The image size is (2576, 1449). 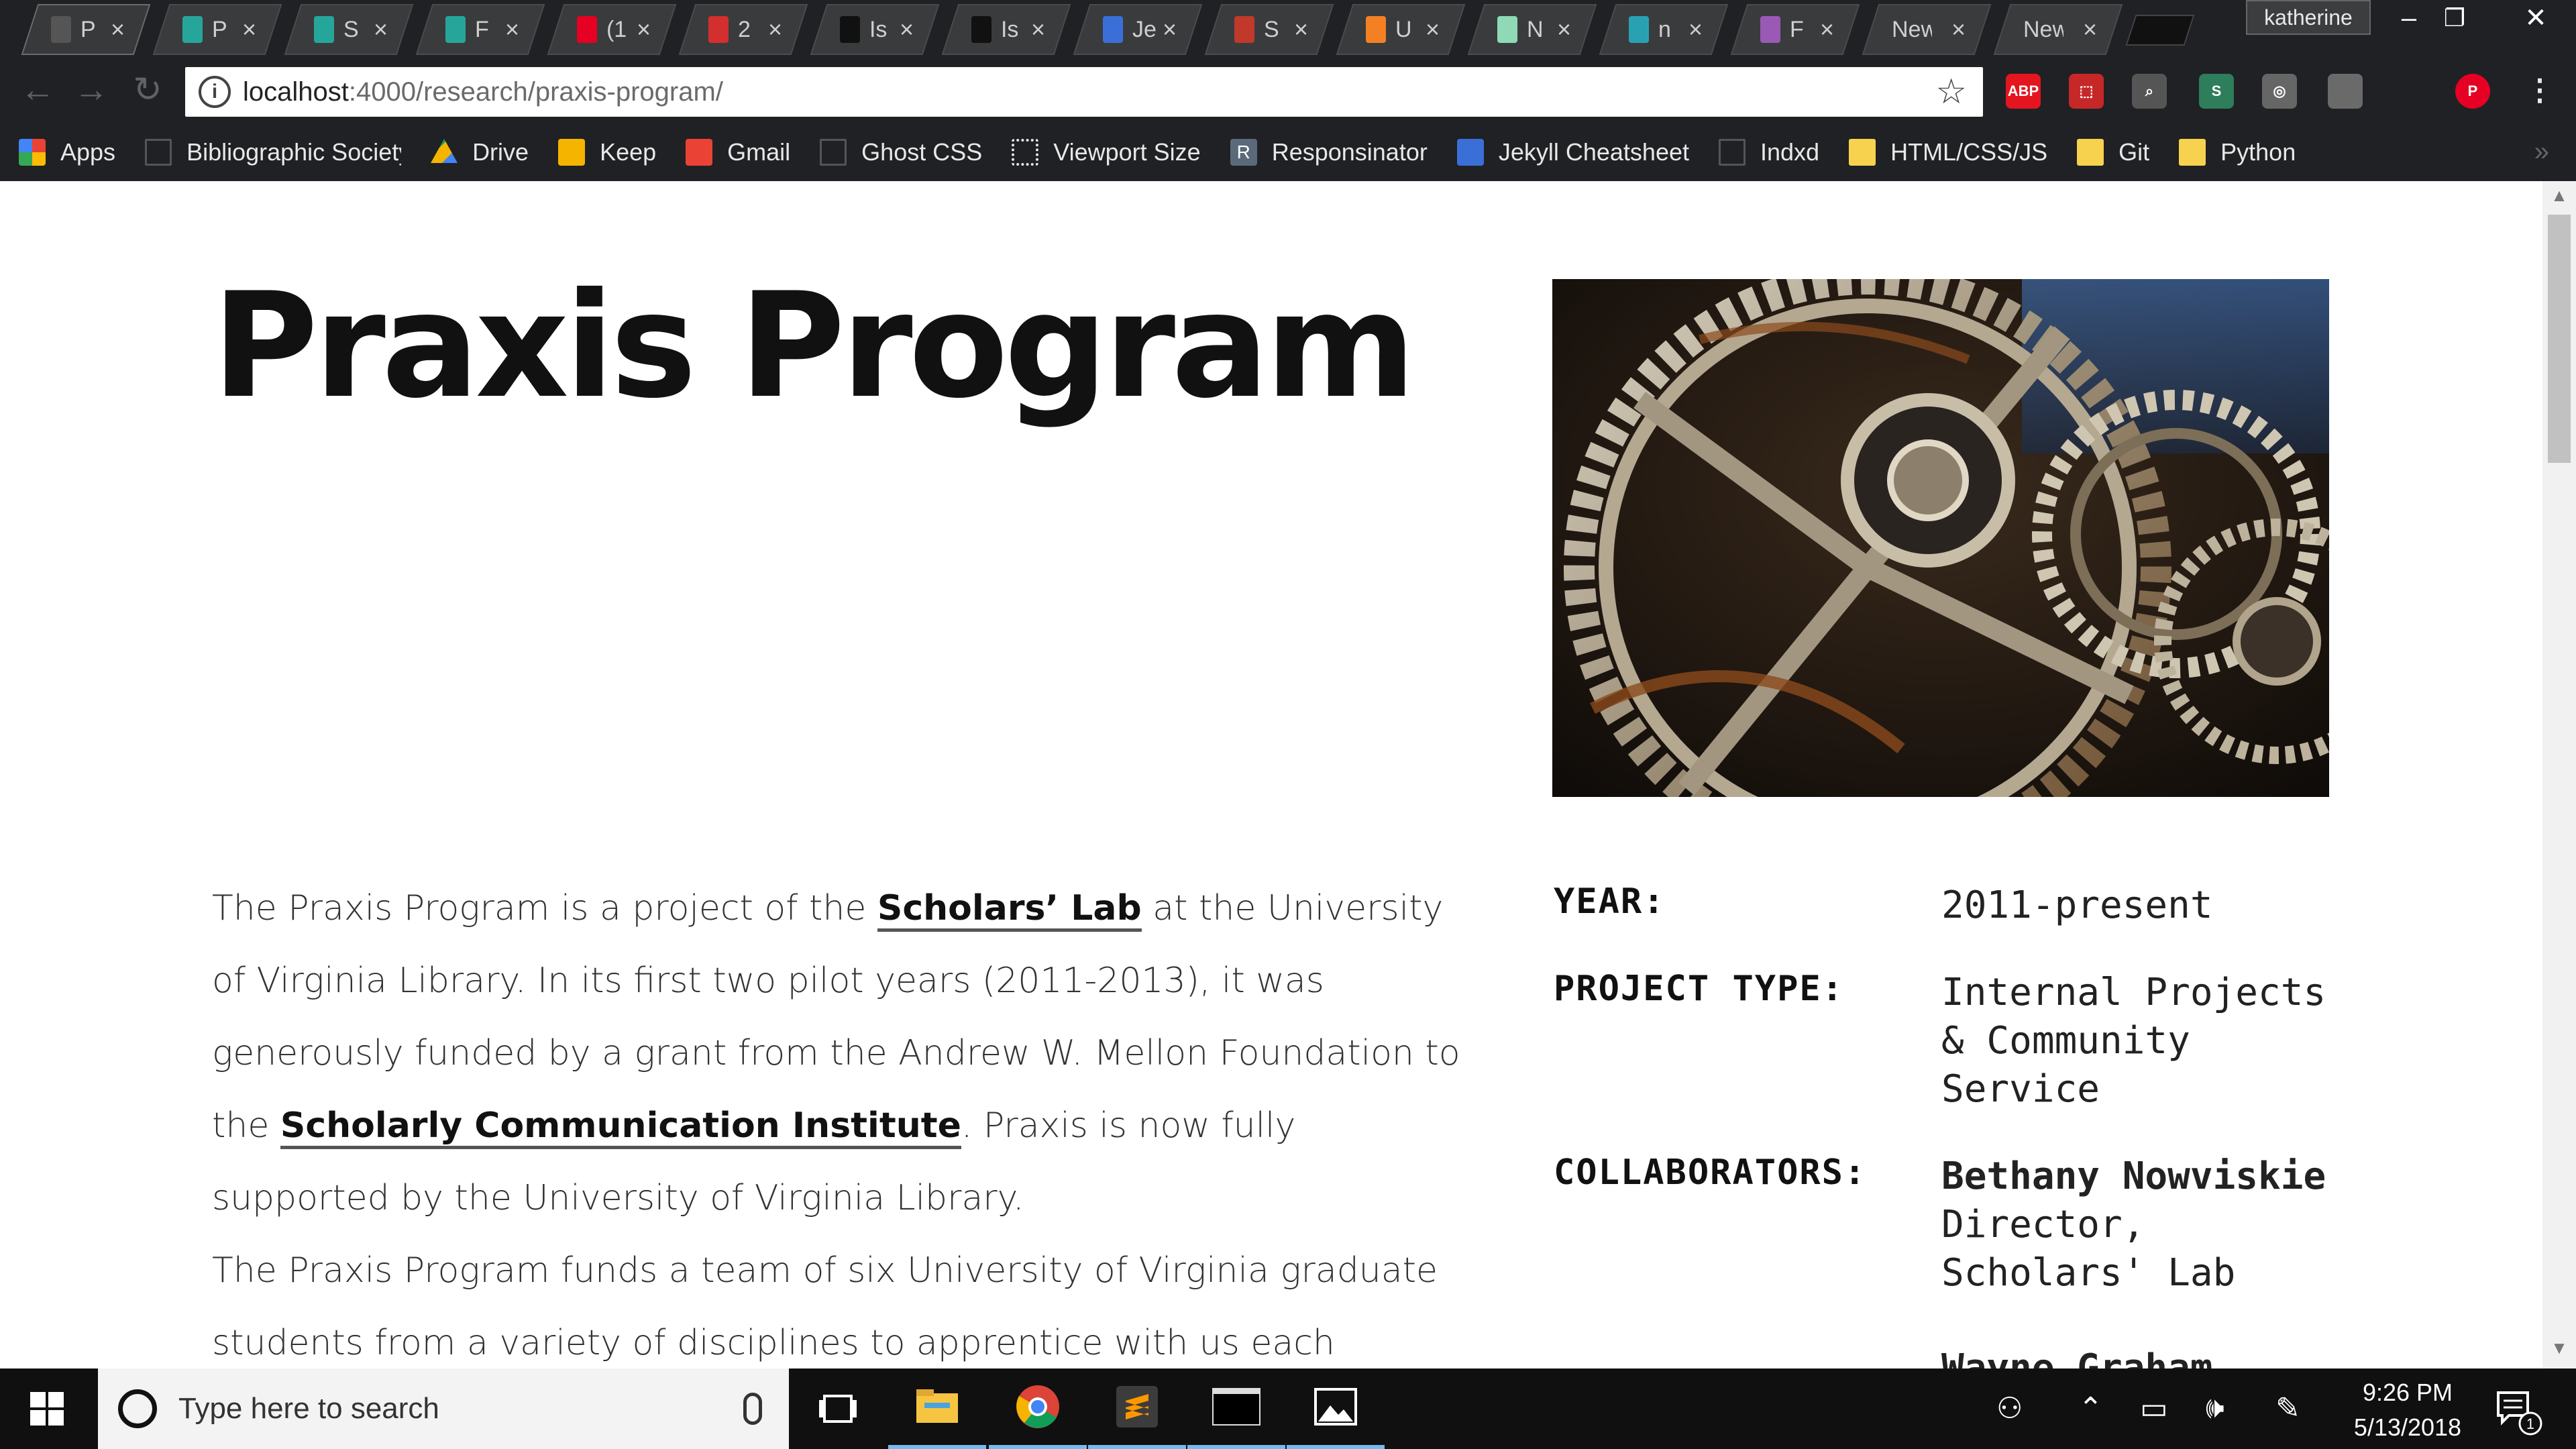 I want to click on bookmark-item: Drive, so click(x=480, y=152).